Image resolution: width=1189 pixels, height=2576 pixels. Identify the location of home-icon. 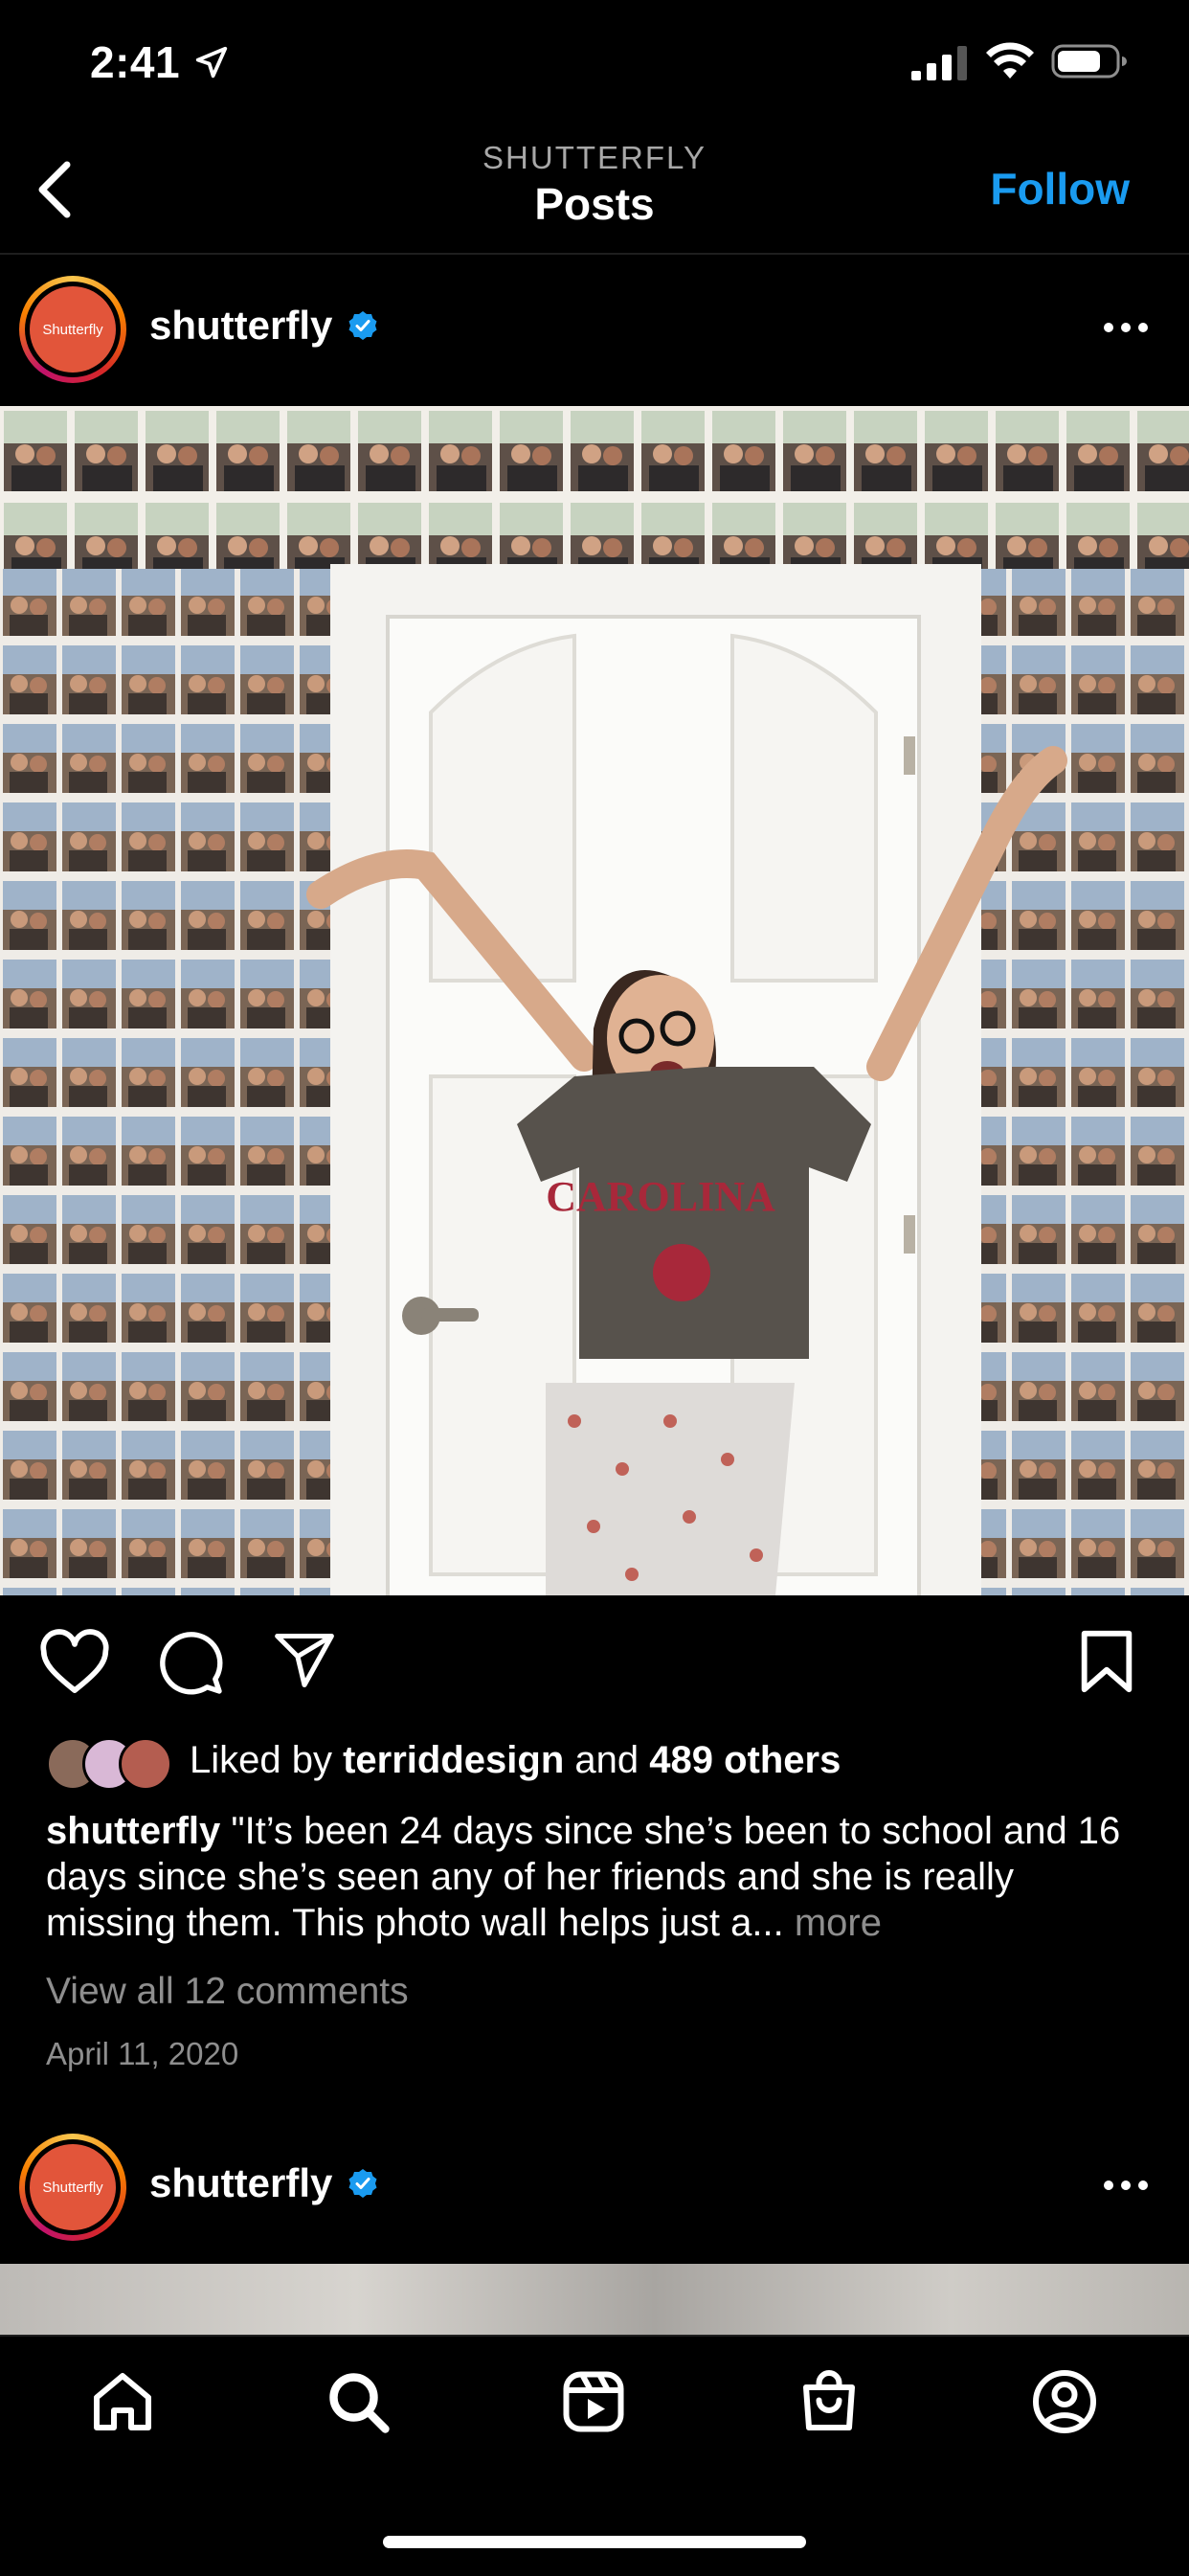
(122, 2401).